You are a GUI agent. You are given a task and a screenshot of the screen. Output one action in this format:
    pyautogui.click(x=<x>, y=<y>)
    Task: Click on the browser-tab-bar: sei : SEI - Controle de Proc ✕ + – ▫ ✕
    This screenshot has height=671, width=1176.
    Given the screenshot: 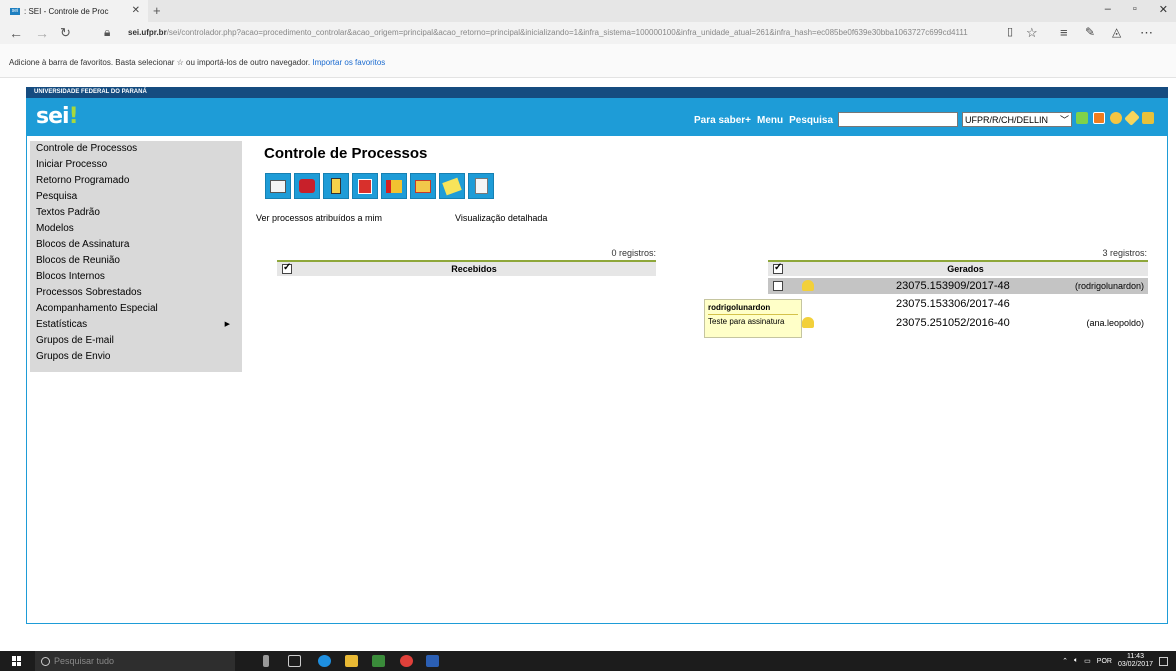 What is the action you would take?
    pyautogui.click(x=588, y=11)
    